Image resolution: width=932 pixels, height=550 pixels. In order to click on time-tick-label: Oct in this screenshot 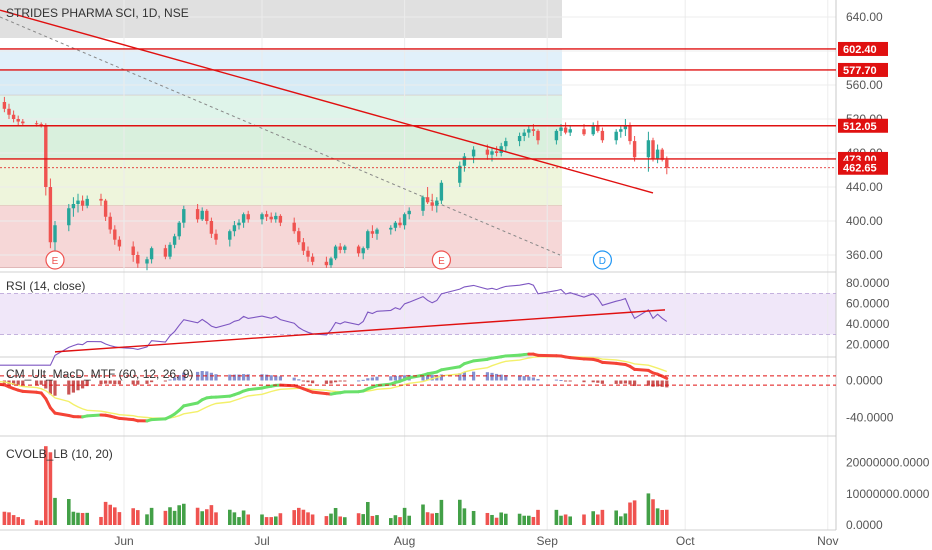, I will do `click(685, 541)`.